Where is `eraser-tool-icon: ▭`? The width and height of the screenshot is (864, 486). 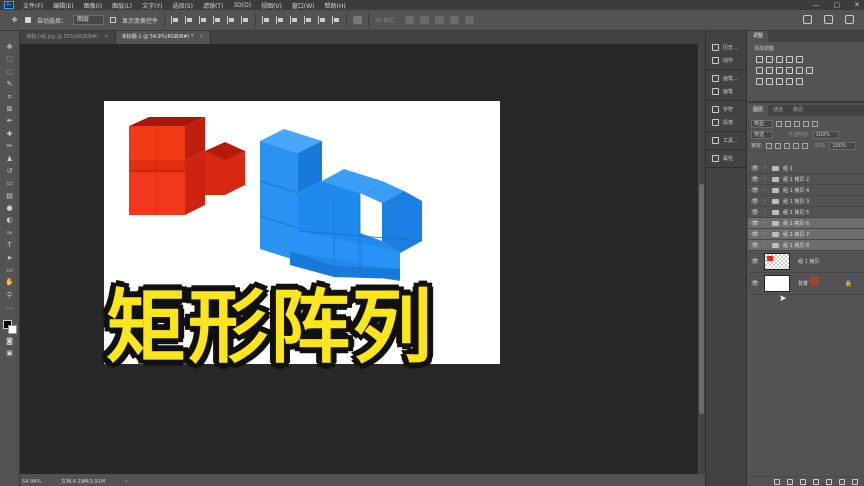 eraser-tool-icon: ▭ is located at coordinates (9, 183).